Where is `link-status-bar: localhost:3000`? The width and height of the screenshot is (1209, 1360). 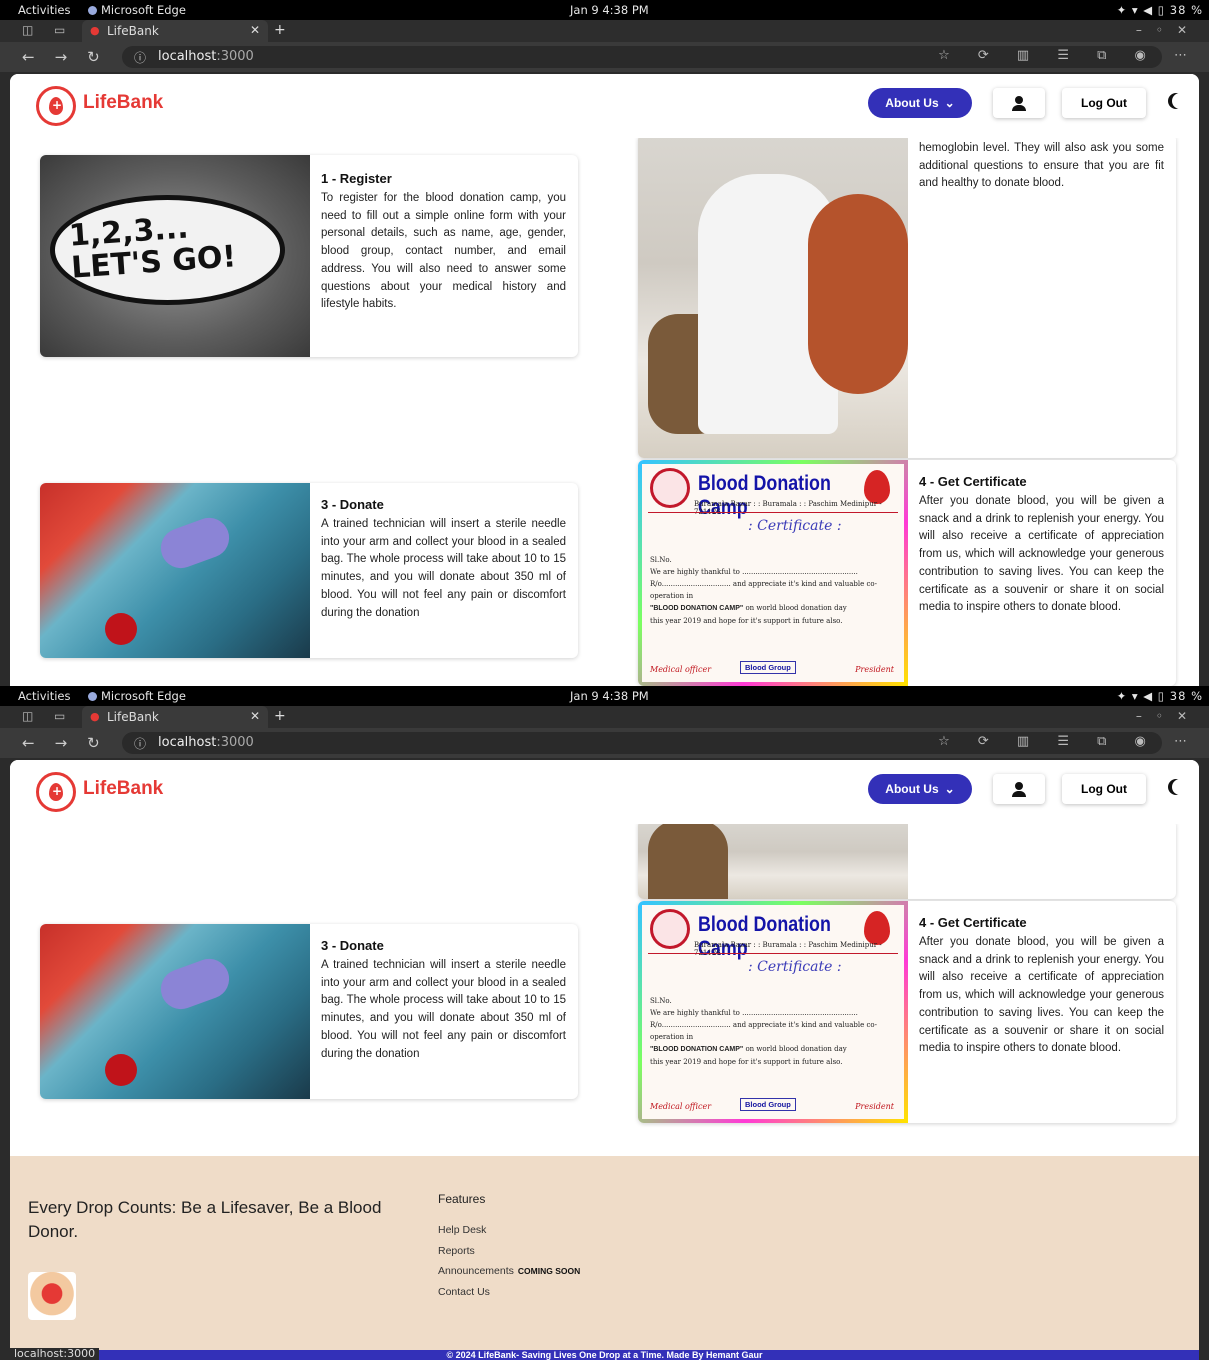 link-status-bar: localhost:3000 is located at coordinates (55, 1354).